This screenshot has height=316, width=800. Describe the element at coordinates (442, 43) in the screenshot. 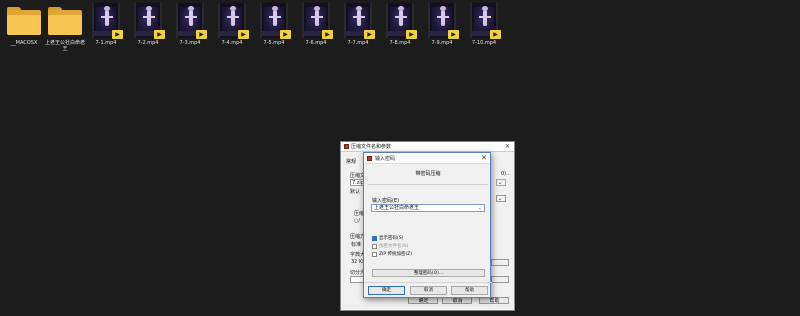

I see `file-label: 7-9.mp4` at that location.